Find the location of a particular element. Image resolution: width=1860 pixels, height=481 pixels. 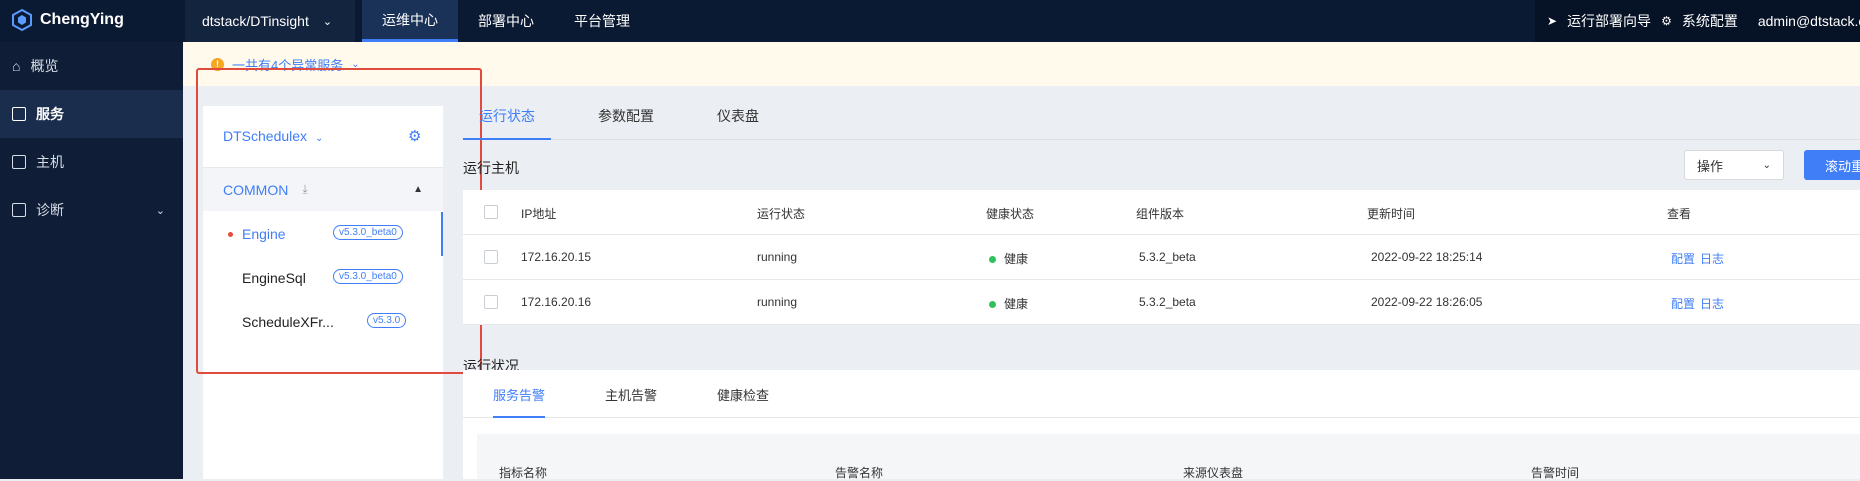

updated-cell: 2022-09-22 18:25:14 is located at coordinates (1427, 257).